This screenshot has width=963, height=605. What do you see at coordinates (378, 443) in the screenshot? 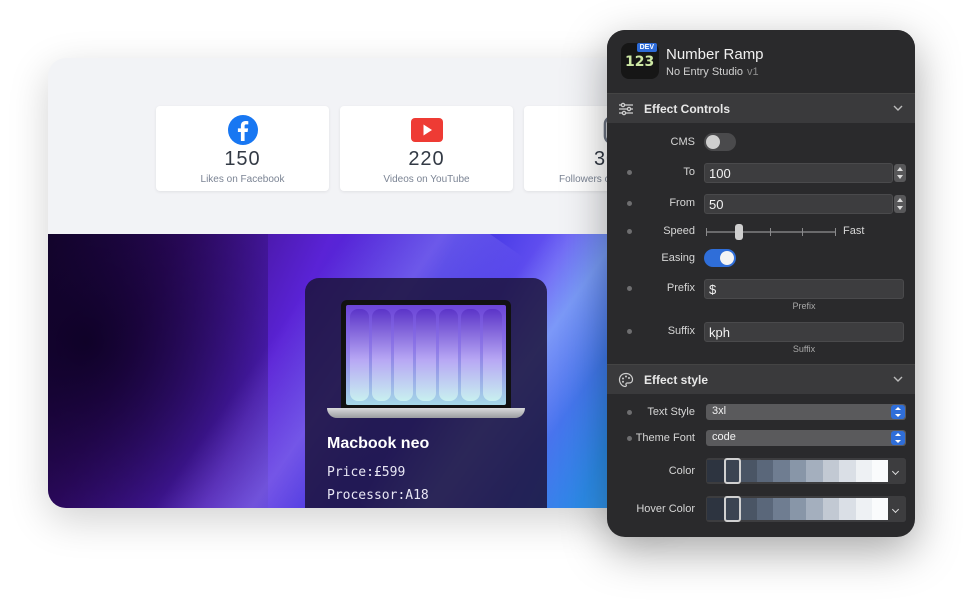
I see `product-name: Macbook neo` at bounding box center [378, 443].